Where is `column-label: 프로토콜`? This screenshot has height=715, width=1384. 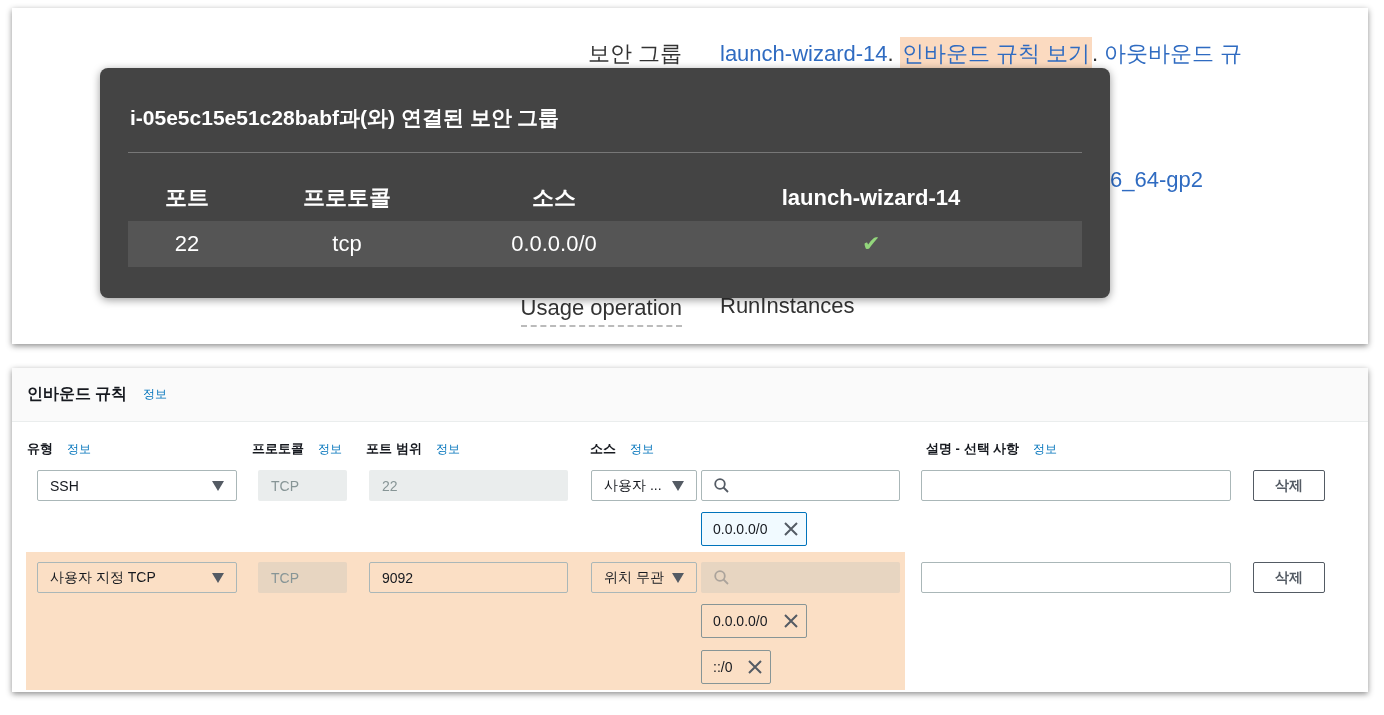 column-label: 프로토콜 is located at coordinates (278, 449).